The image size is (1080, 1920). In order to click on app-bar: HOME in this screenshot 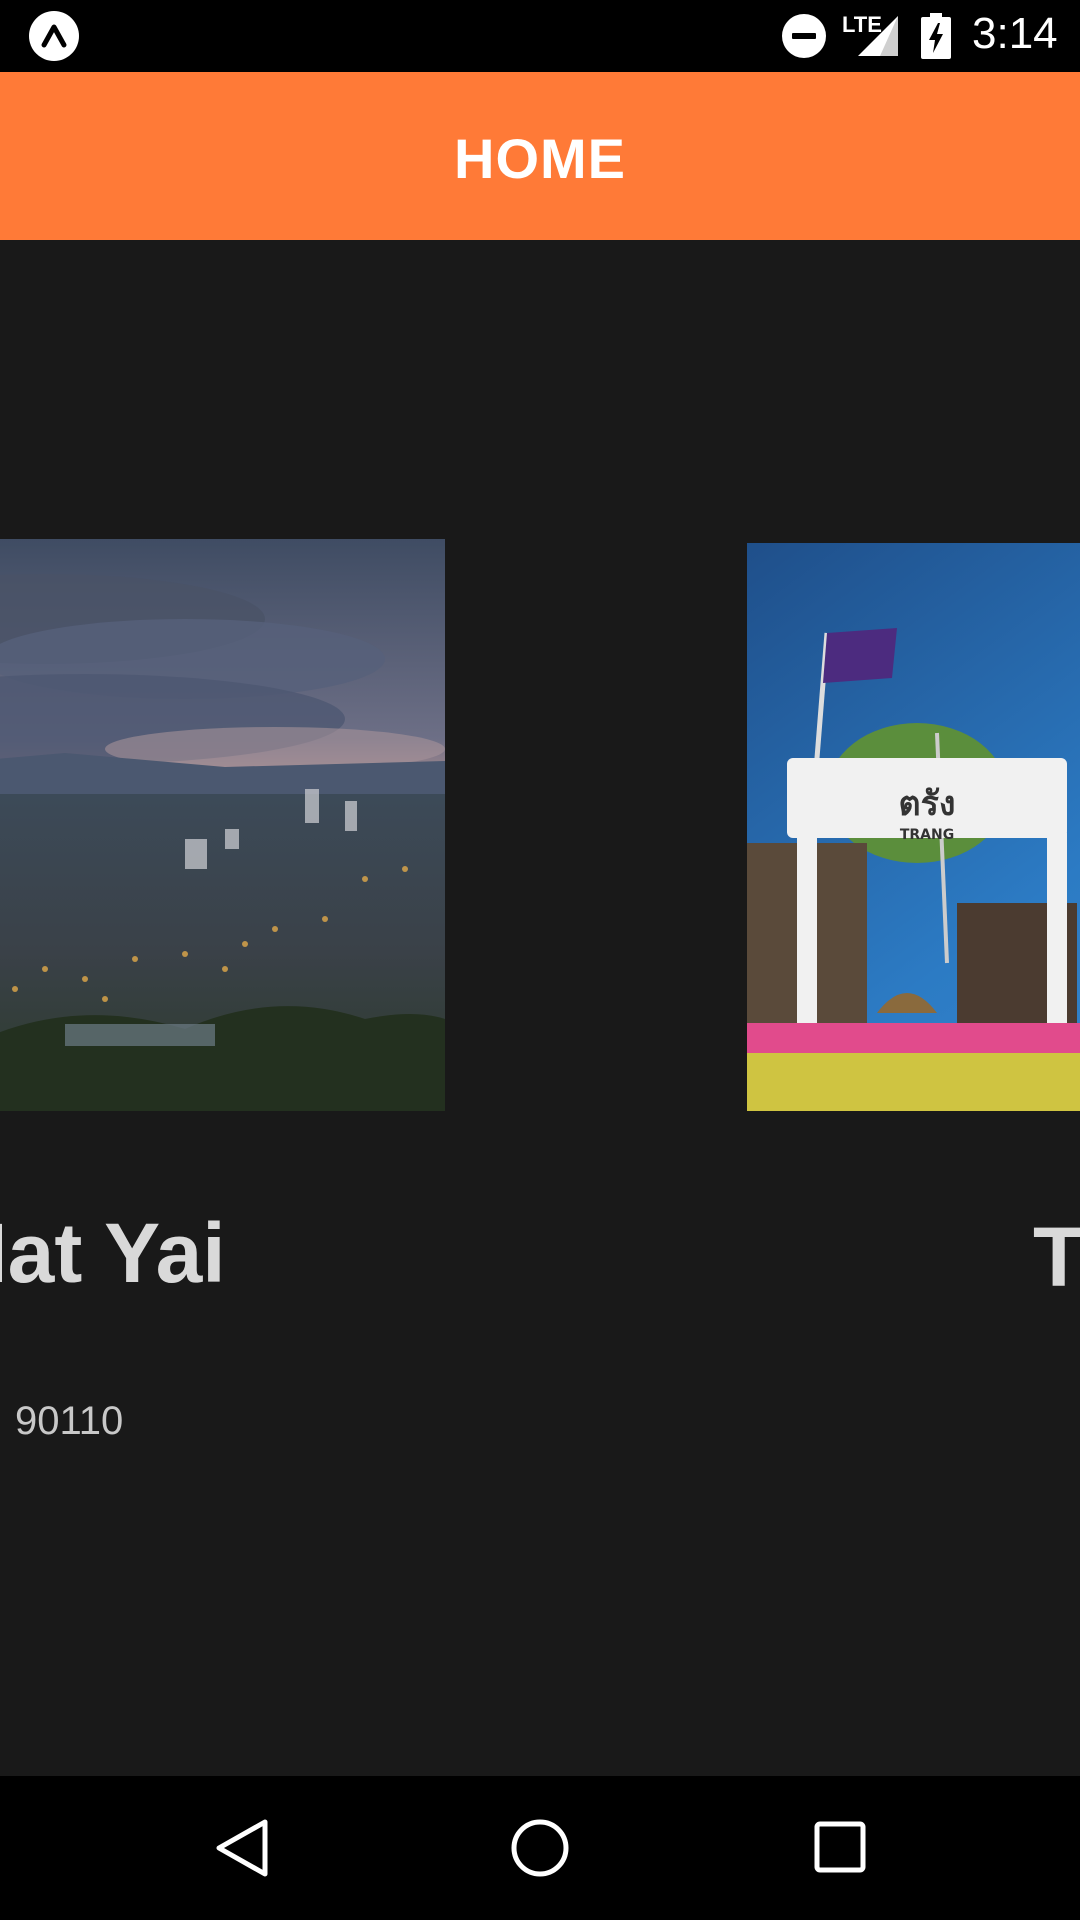, I will do `click(540, 156)`.